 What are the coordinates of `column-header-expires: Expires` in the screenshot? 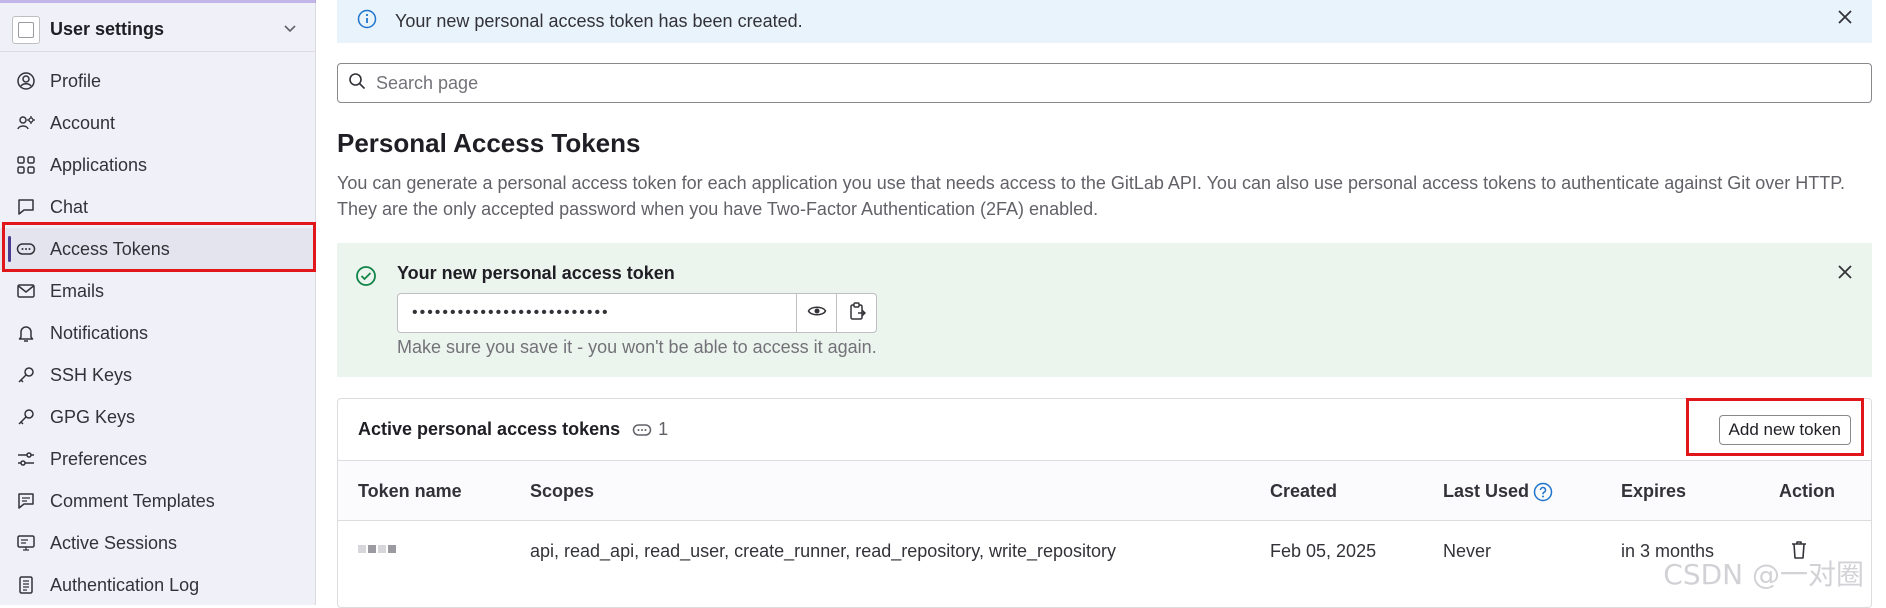 It's located at (1653, 491).